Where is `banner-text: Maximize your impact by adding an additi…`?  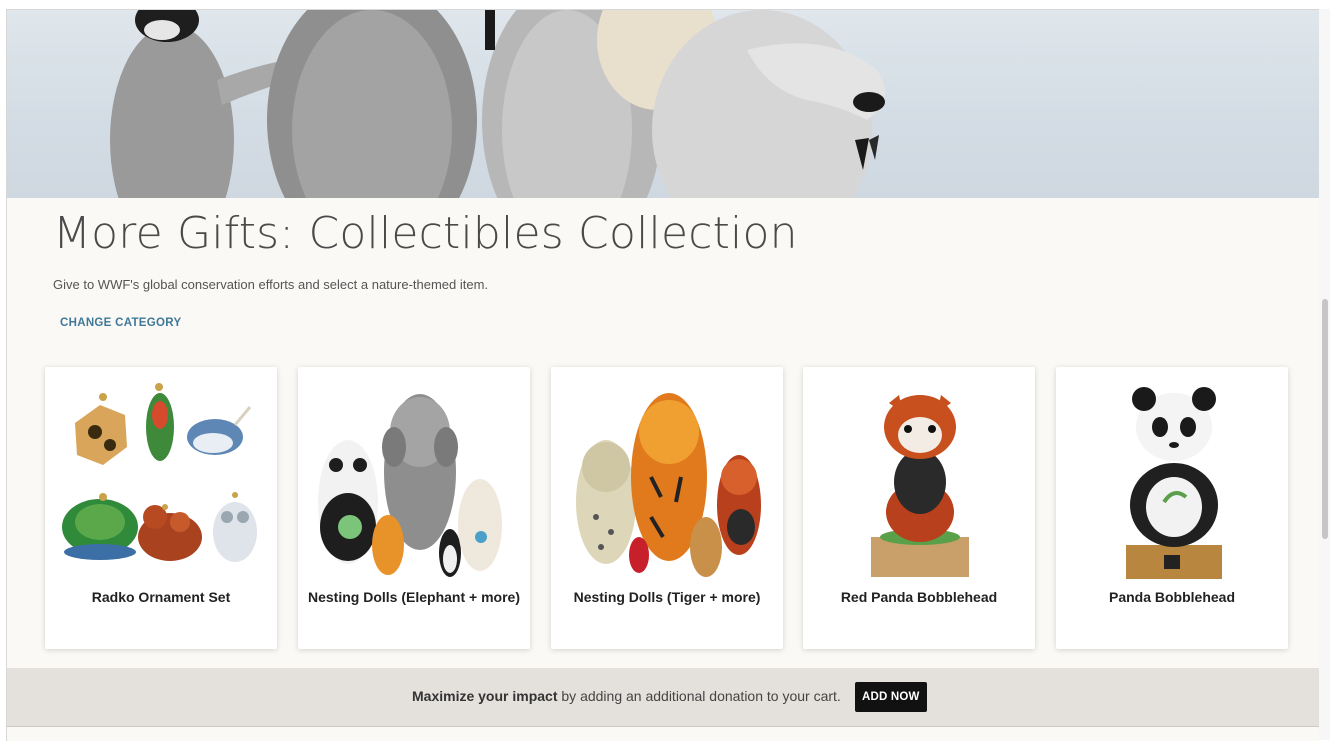 banner-text: Maximize your impact by adding an additi… is located at coordinates (626, 696).